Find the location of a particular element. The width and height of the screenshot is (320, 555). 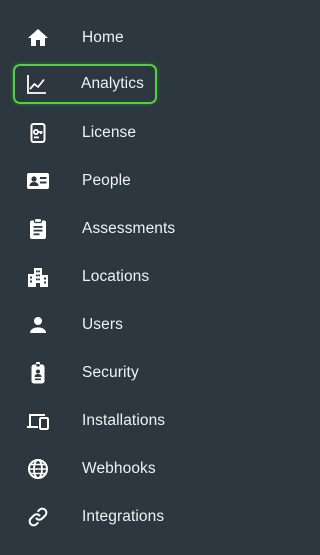

sidebar-item-webhooks: Webhooks is located at coordinates (125, 469).